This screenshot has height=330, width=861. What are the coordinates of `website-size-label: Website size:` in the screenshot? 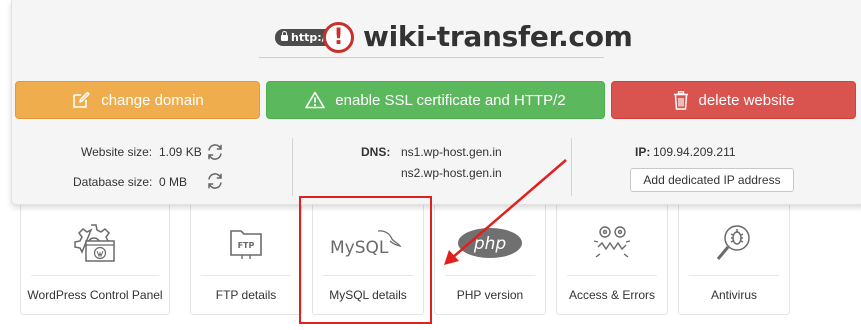 It's located at (117, 152).